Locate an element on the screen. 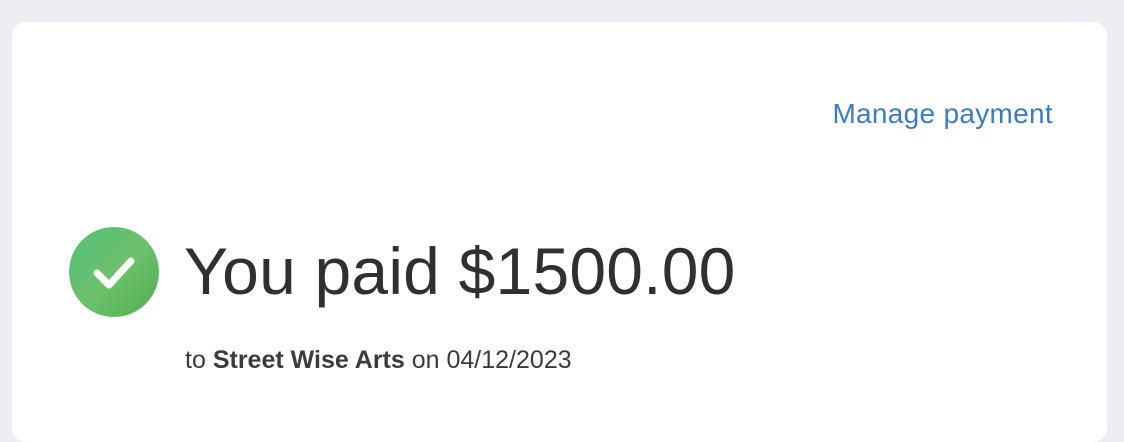 The image size is (1124, 442). payment-details: to Street Wise Arts on 04/12/2023 is located at coordinates (378, 360).